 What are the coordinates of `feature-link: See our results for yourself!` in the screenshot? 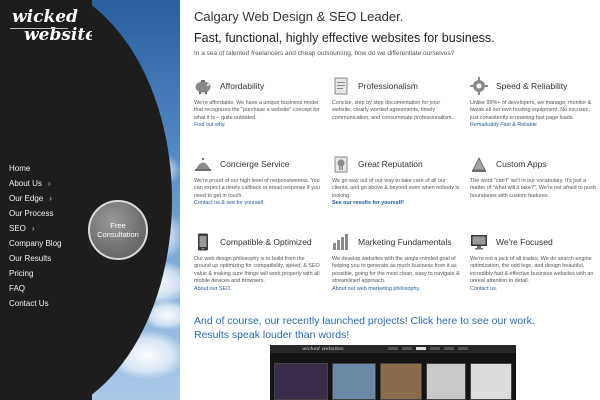 It's located at (397, 203).